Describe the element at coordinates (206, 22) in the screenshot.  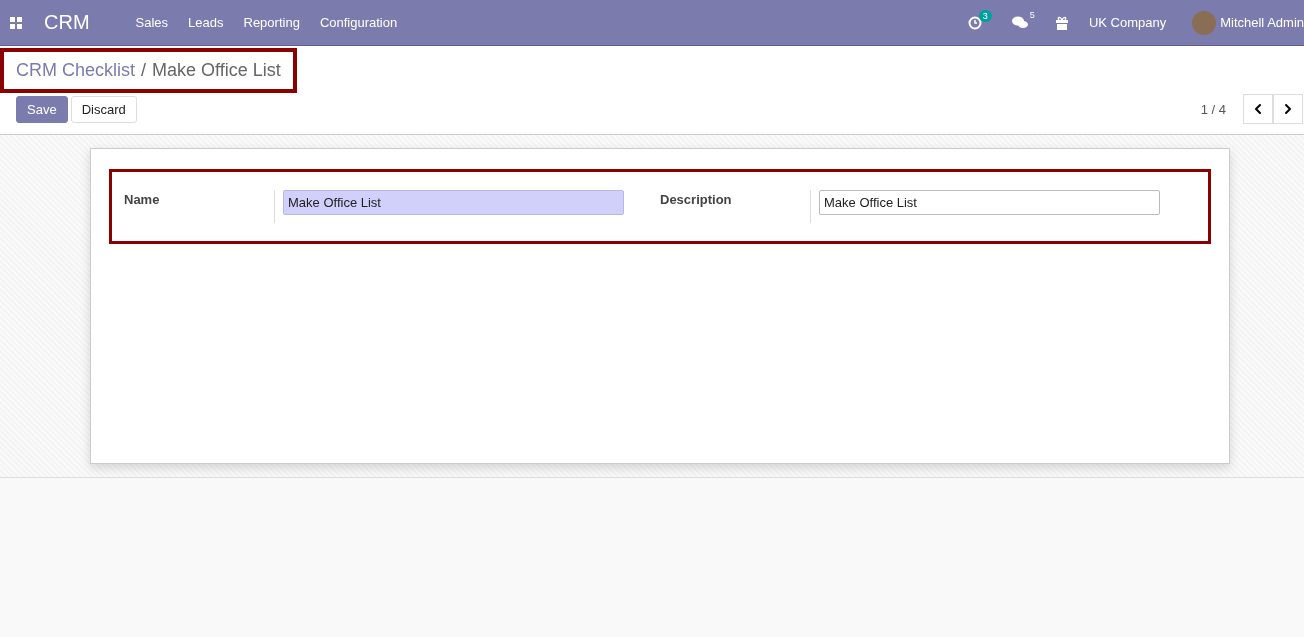
I see `menu-item: Leads` at that location.